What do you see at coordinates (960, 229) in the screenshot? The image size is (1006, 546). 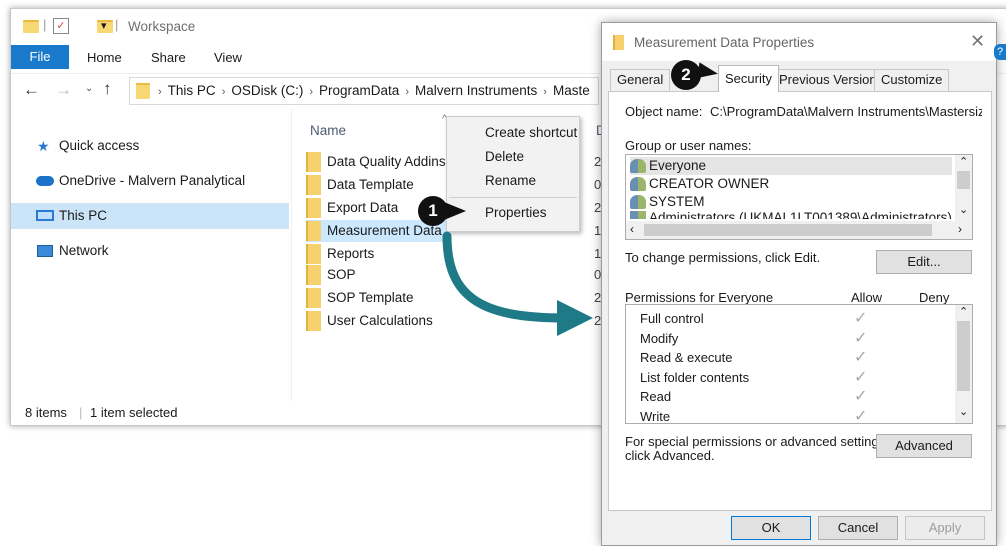 I see `scroll-right-icon: ›` at bounding box center [960, 229].